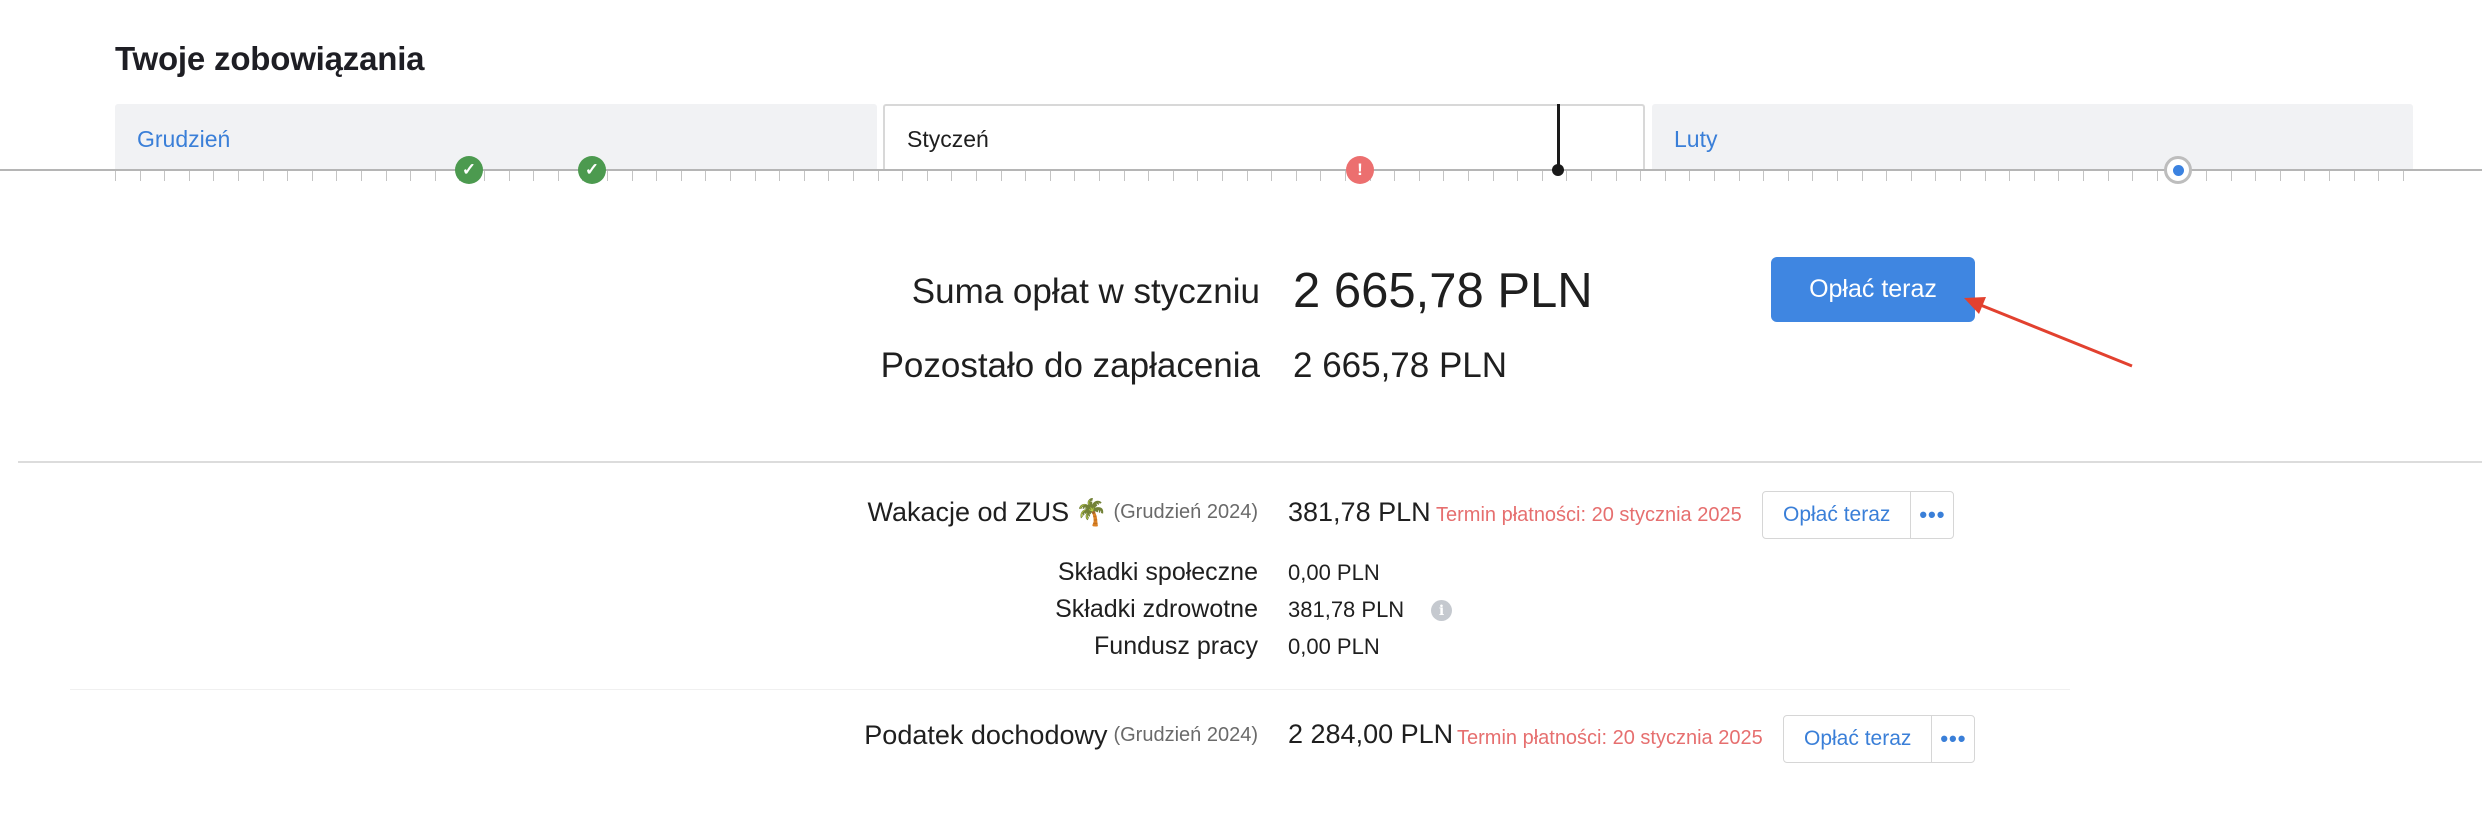  What do you see at coordinates (1441, 610) in the screenshot?
I see `info-icon: i` at bounding box center [1441, 610].